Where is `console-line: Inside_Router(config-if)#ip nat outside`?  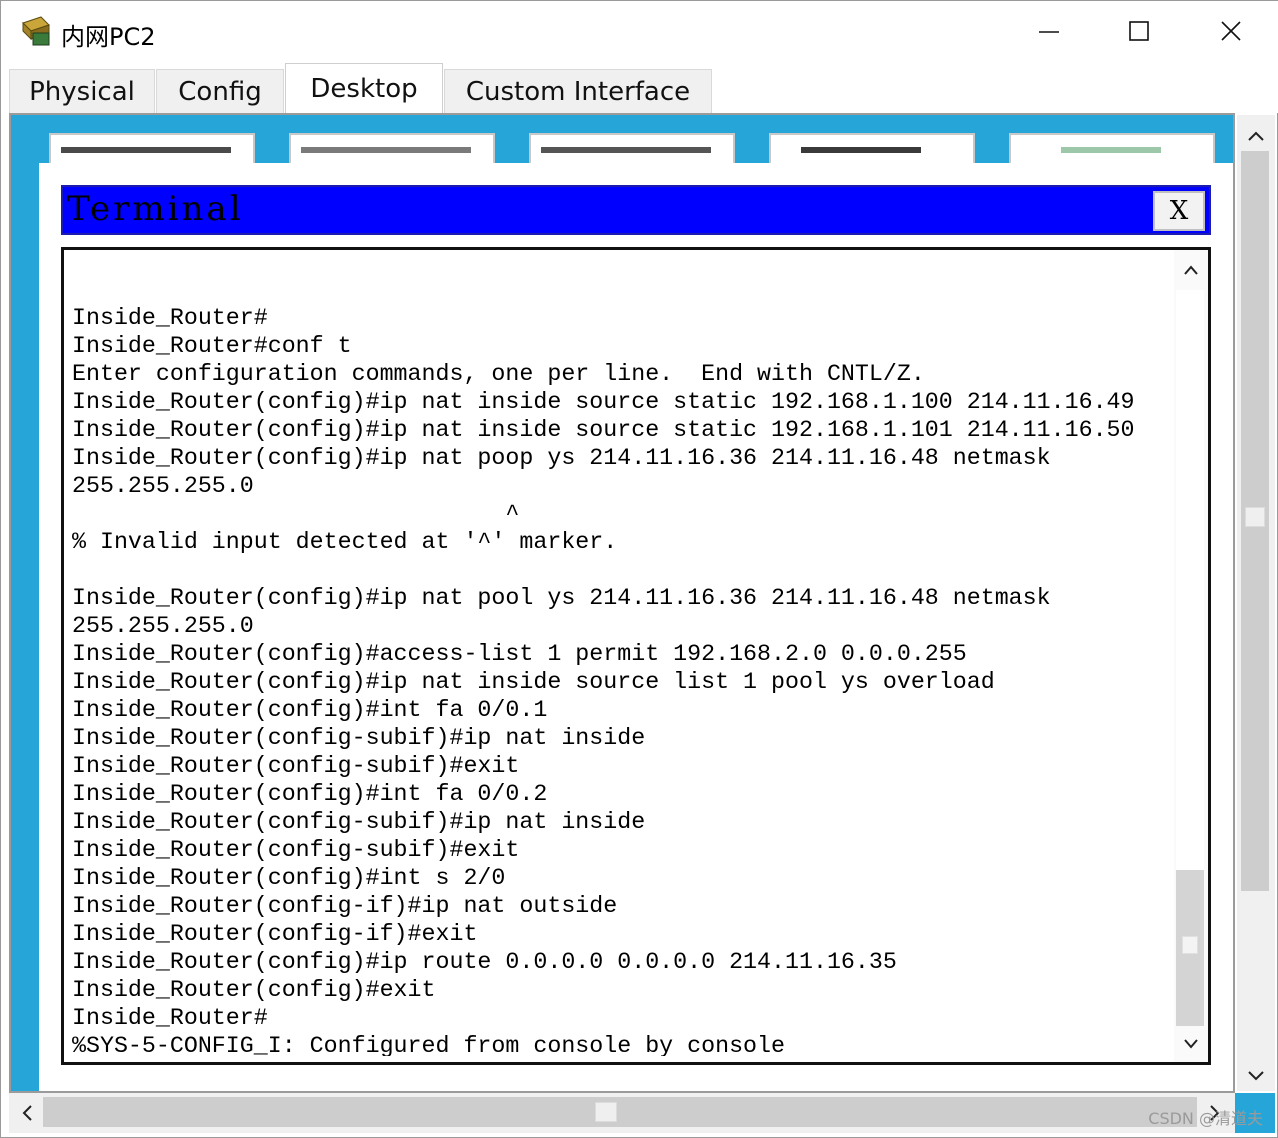
console-line: Inside_Router(config-if)#ip nat outside is located at coordinates (345, 906).